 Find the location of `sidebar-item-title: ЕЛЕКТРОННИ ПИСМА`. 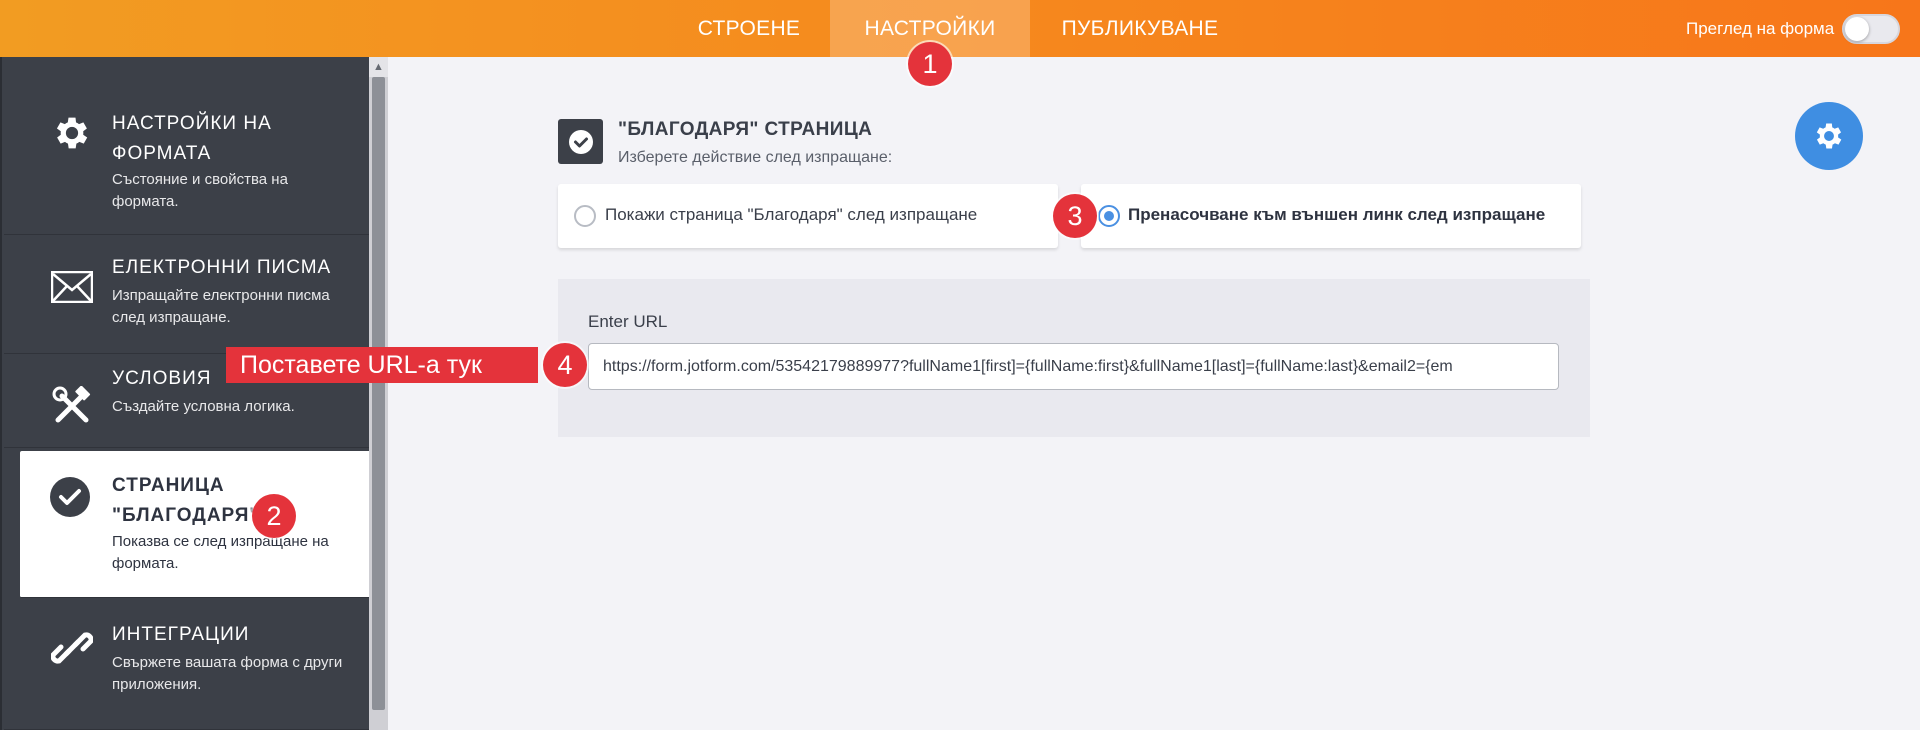

sidebar-item-title: ЕЛЕКТРОННИ ПИСМА is located at coordinates (222, 267).